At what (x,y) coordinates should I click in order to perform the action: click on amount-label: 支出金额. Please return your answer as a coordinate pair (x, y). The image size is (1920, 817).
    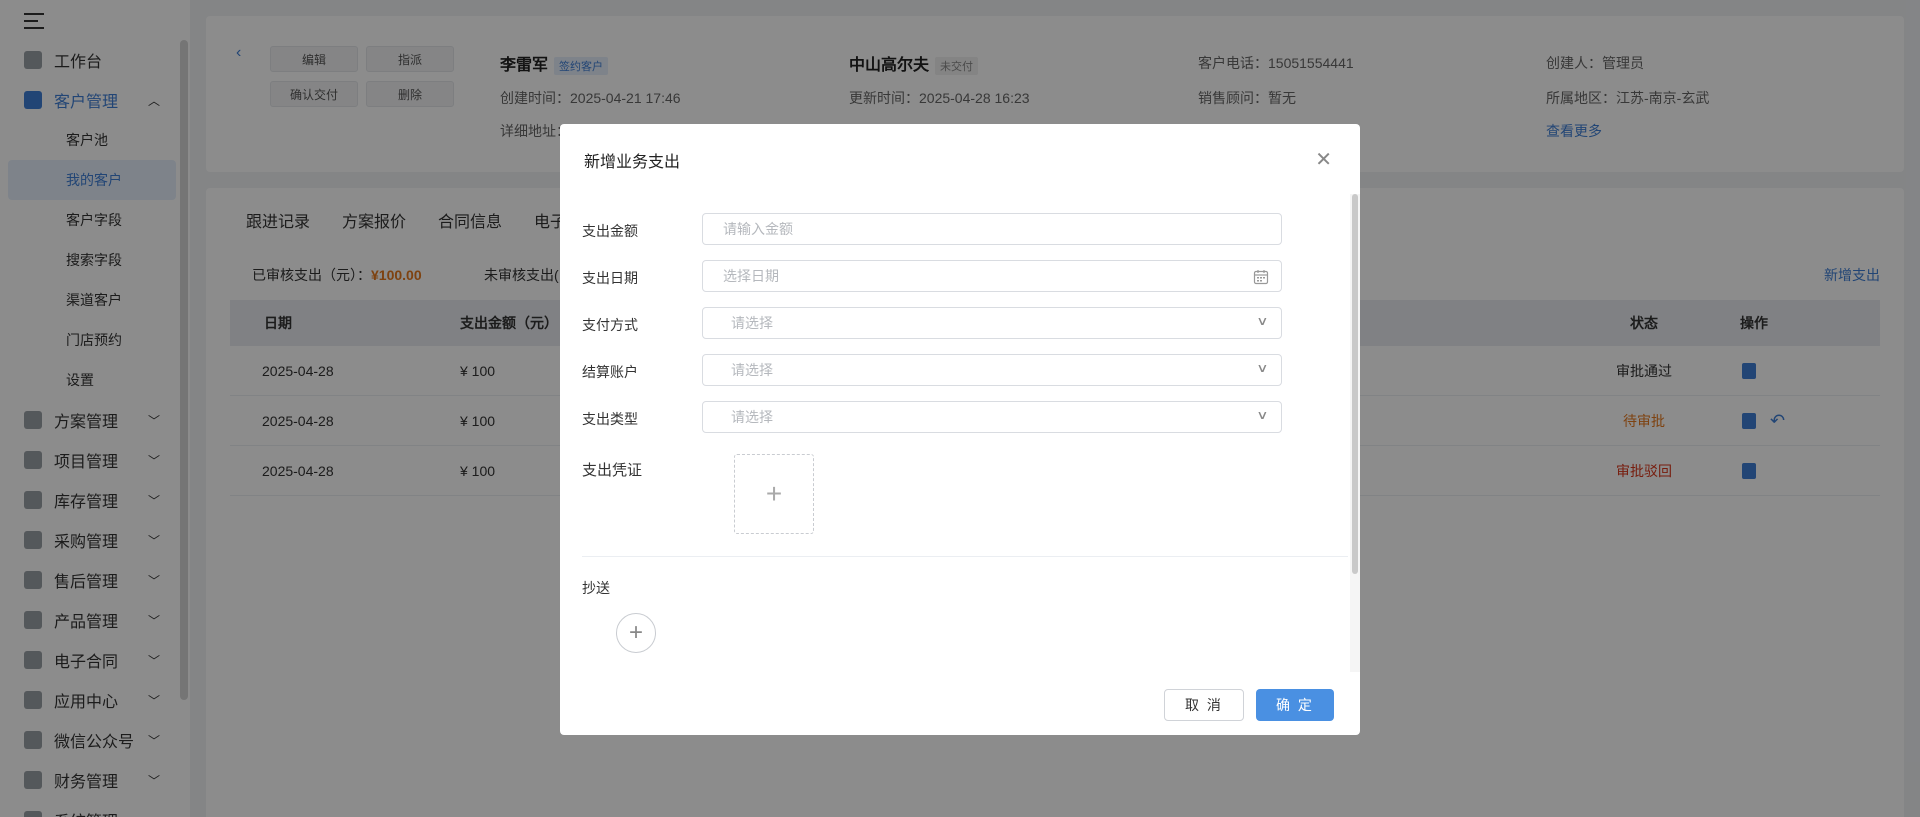
    Looking at the image, I should click on (610, 231).